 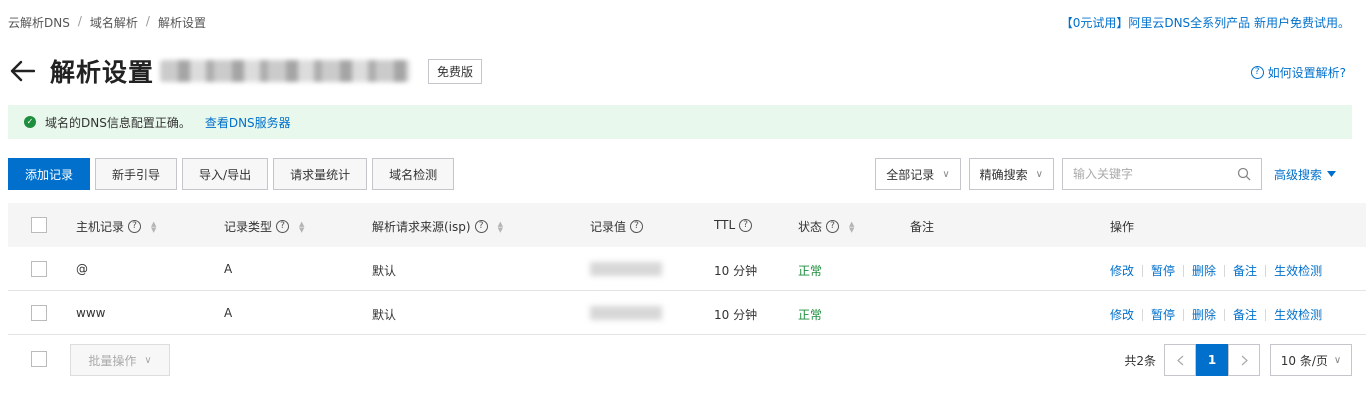 What do you see at coordinates (1152, 174) in the screenshot?
I see `search-input` at bounding box center [1152, 174].